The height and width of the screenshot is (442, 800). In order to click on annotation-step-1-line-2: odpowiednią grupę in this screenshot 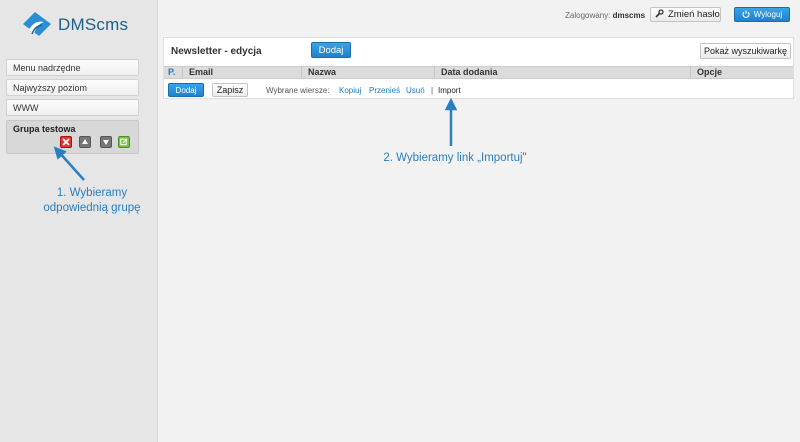, I will do `click(92, 208)`.